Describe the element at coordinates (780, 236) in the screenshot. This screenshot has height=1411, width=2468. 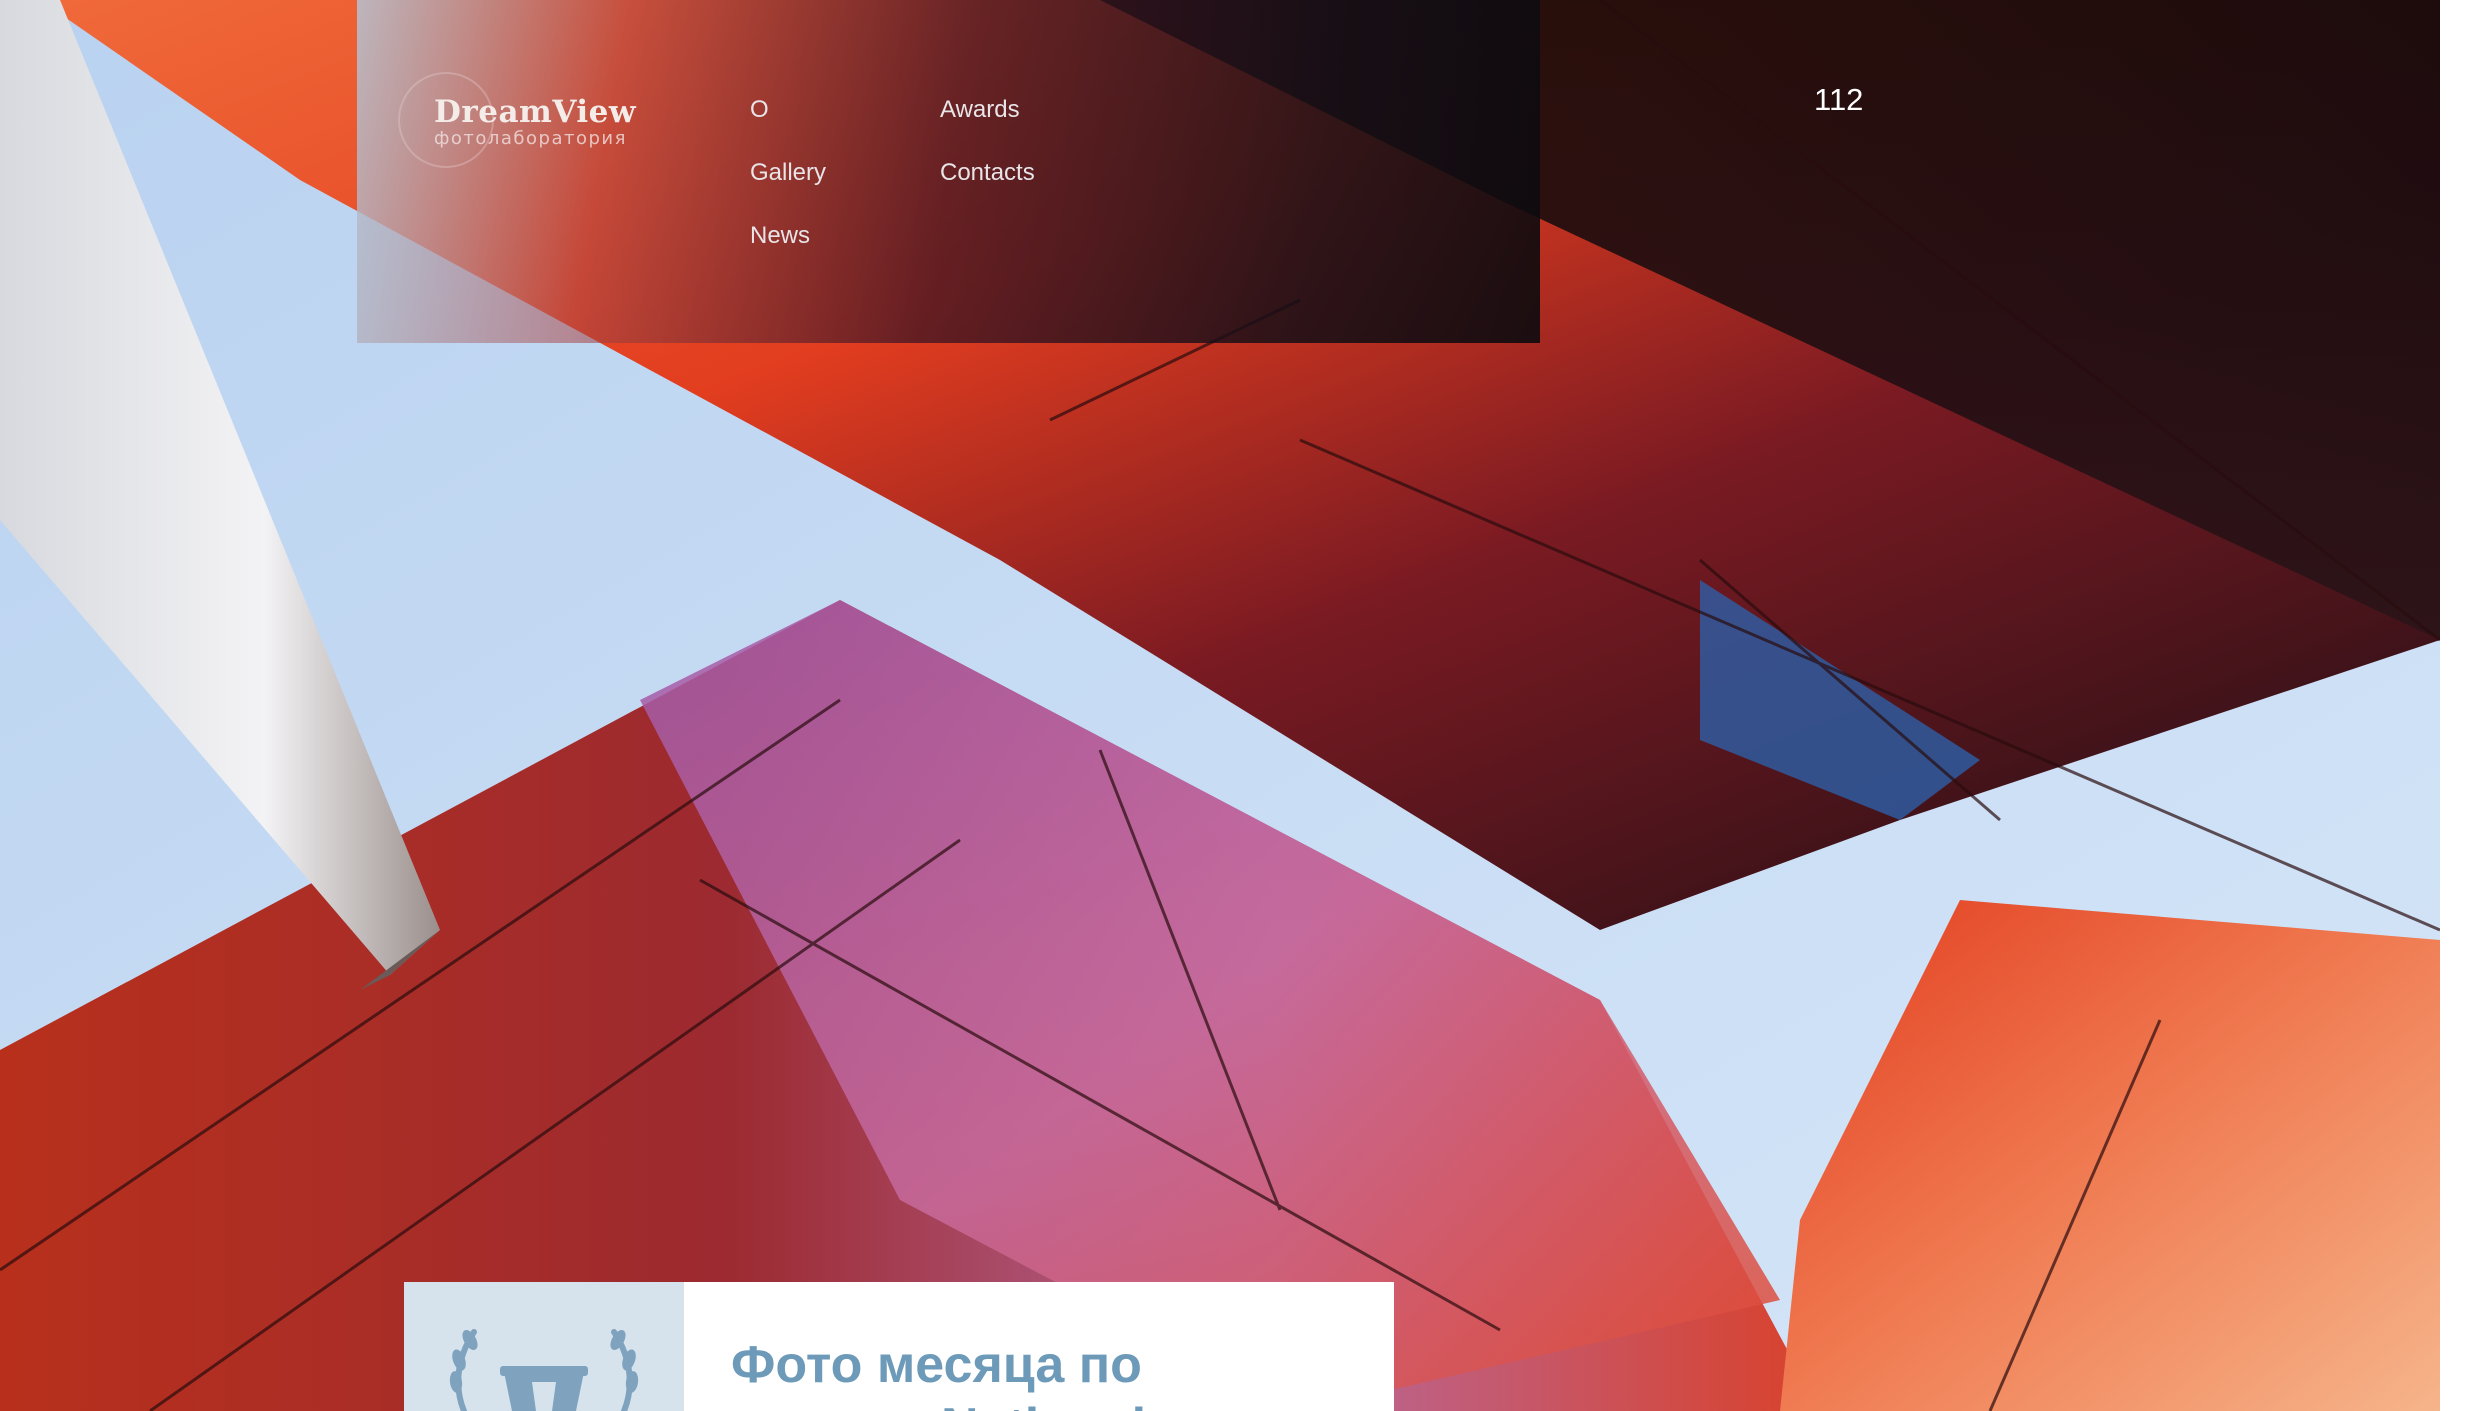
I see `nav-item-news: News` at that location.